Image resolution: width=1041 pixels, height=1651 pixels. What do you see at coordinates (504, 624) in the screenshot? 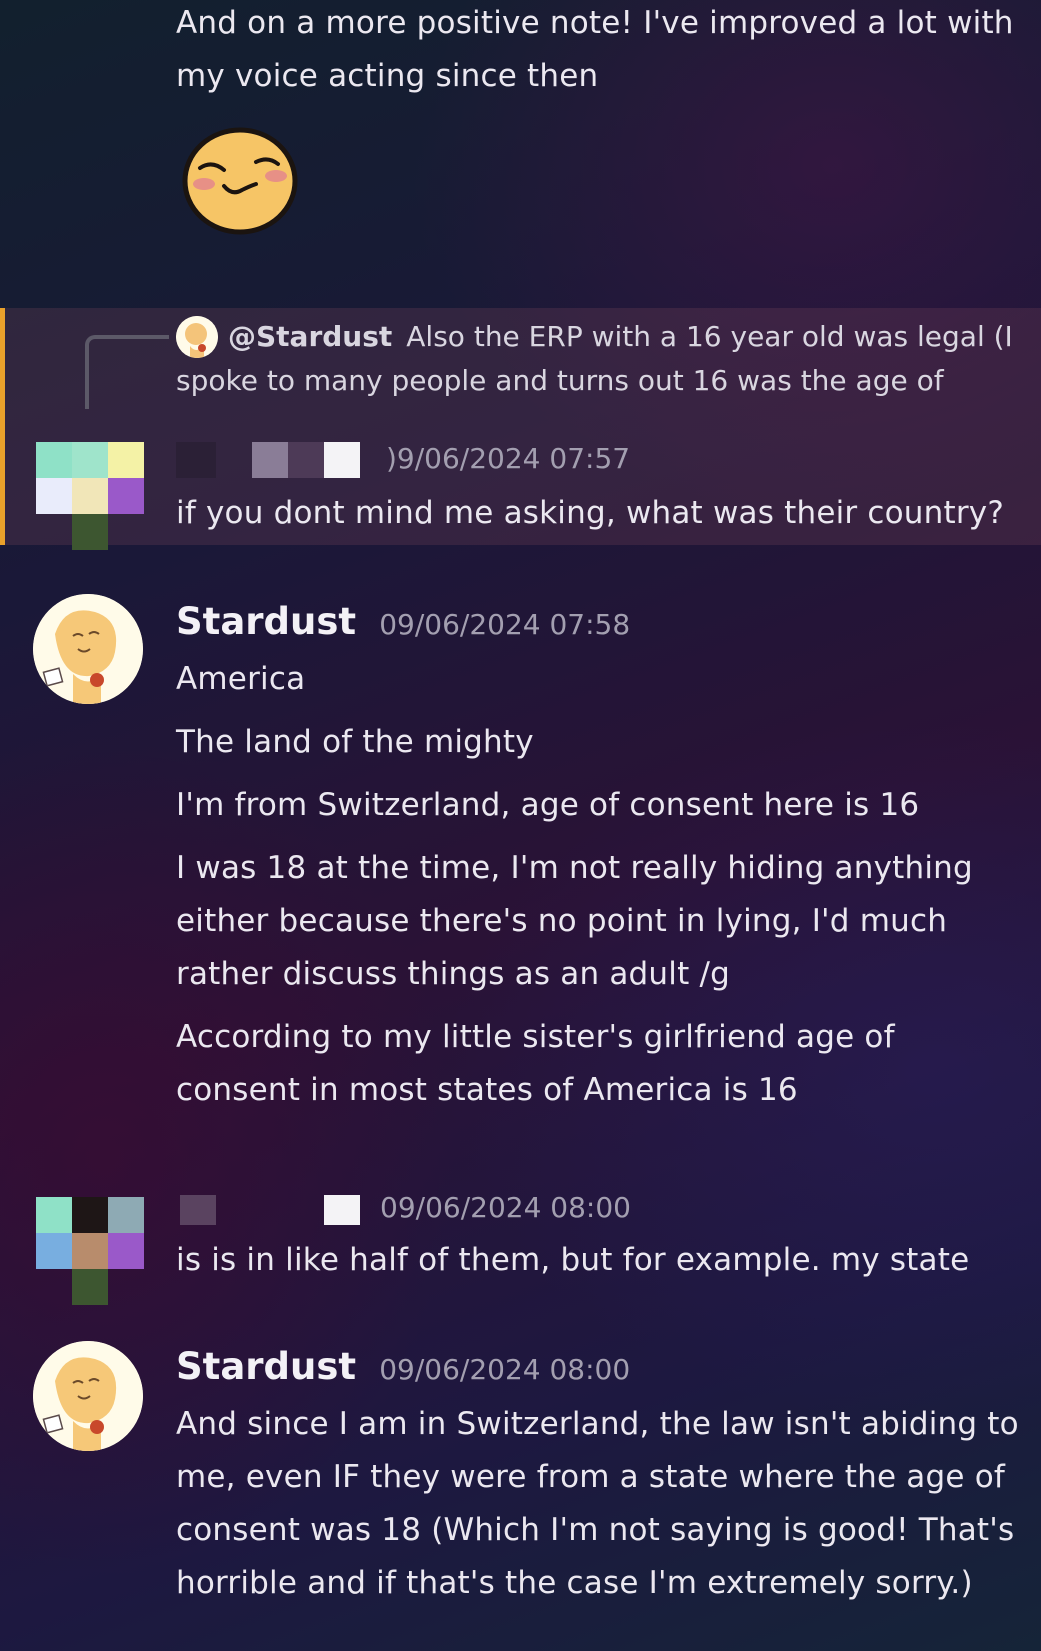
I see `timestamp: 09/06/2024 07:58` at bounding box center [504, 624].